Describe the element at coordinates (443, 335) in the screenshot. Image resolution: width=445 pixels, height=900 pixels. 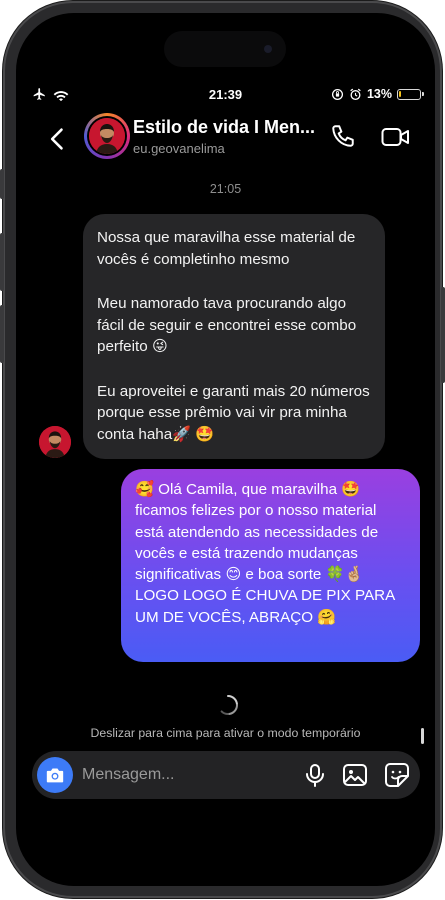
I see `power-button` at that location.